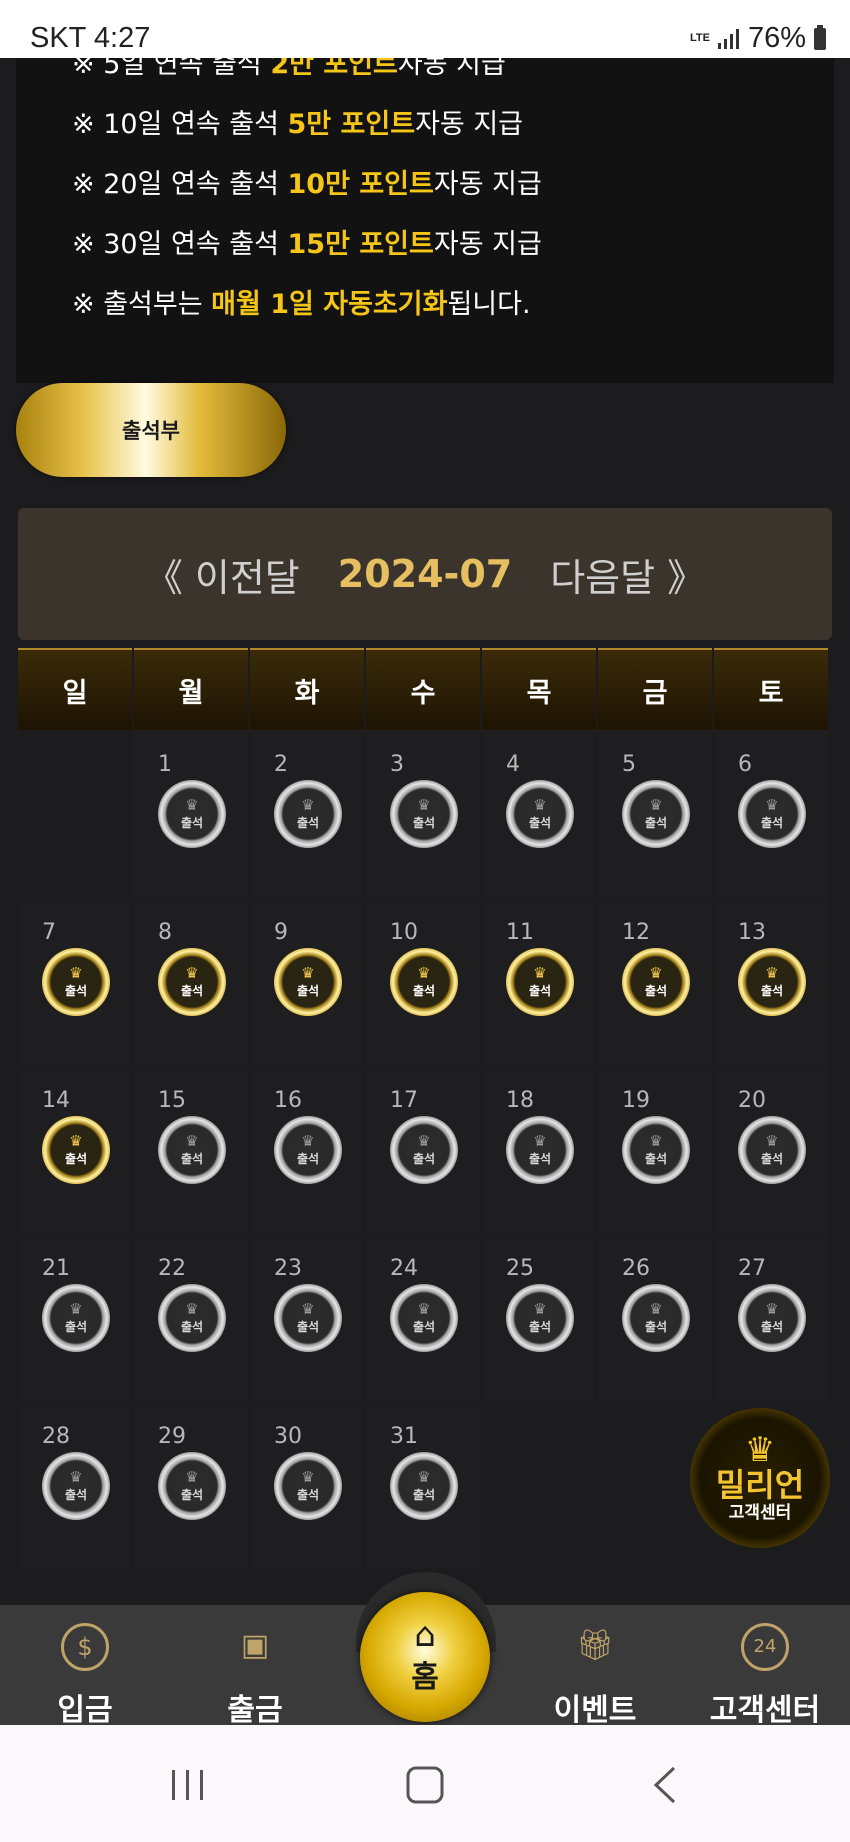 This screenshot has height=1842, width=850. What do you see at coordinates (281, 932) in the screenshot?
I see `day-number: 9` at bounding box center [281, 932].